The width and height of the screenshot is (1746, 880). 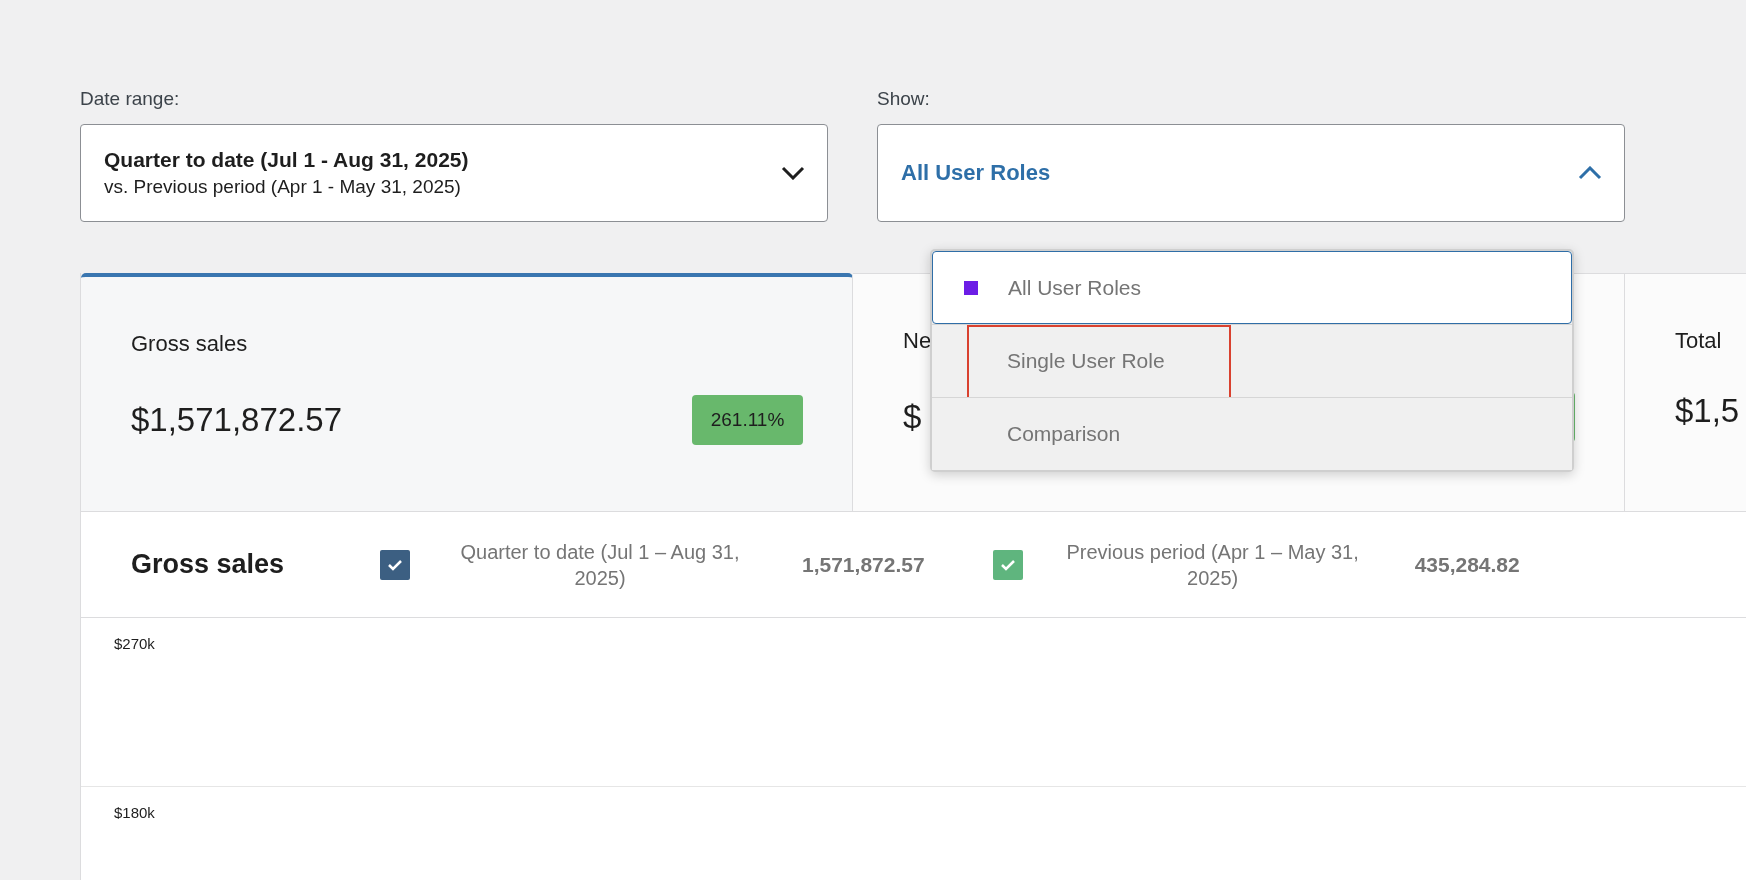 What do you see at coordinates (134, 643) in the screenshot?
I see `y-axis-label: $270k` at bounding box center [134, 643].